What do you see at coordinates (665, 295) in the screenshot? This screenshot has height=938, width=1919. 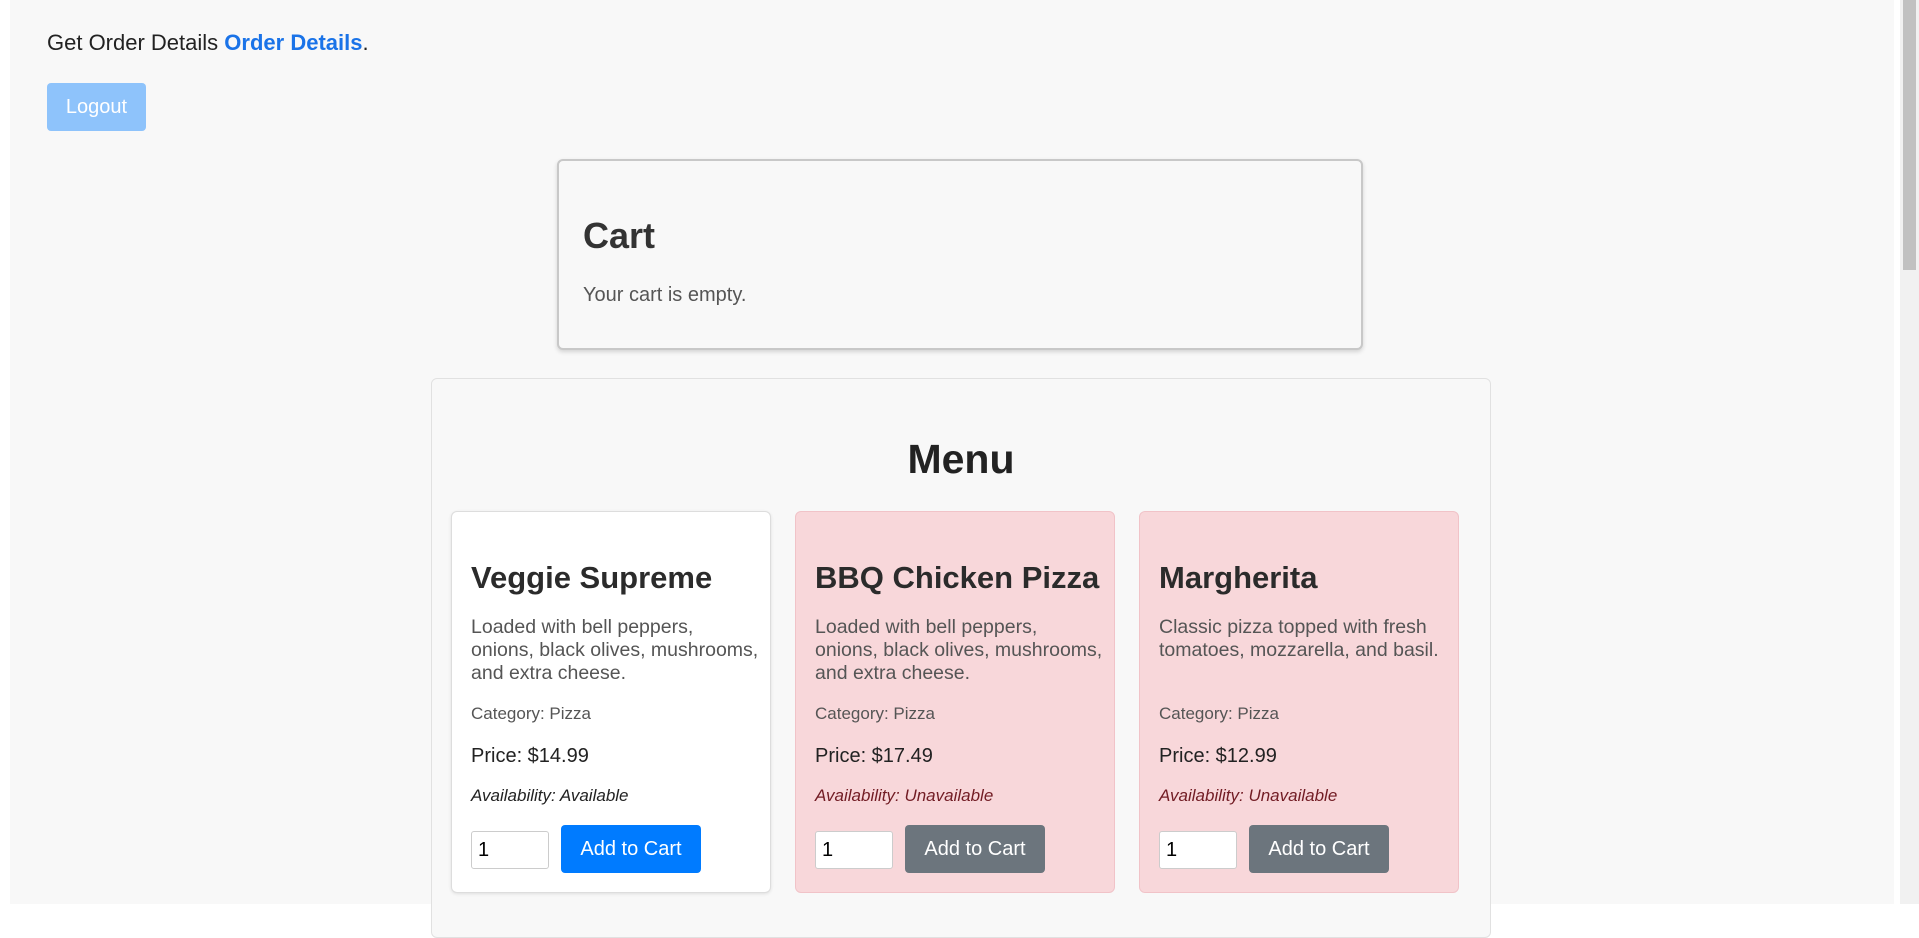 I see `cart-empty-message: Your cart is empty.` at bounding box center [665, 295].